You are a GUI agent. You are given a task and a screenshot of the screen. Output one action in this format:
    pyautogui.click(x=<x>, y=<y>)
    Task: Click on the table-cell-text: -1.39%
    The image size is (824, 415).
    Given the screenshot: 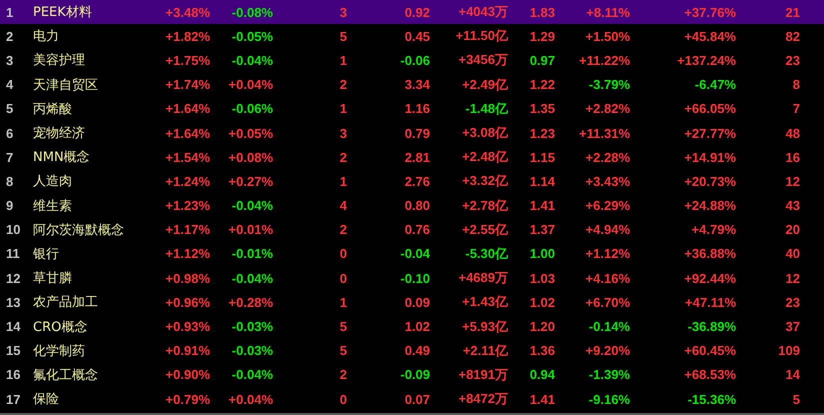 What is the action you would take?
    pyautogui.click(x=609, y=374)
    